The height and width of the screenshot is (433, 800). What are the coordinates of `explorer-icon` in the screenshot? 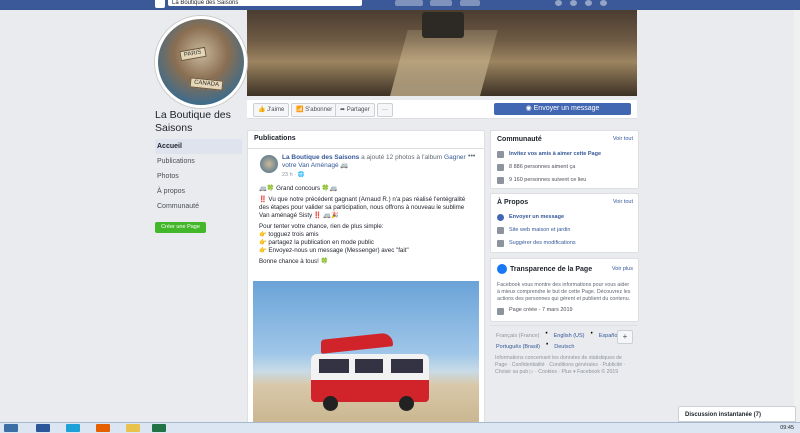 It's located at (133, 428).